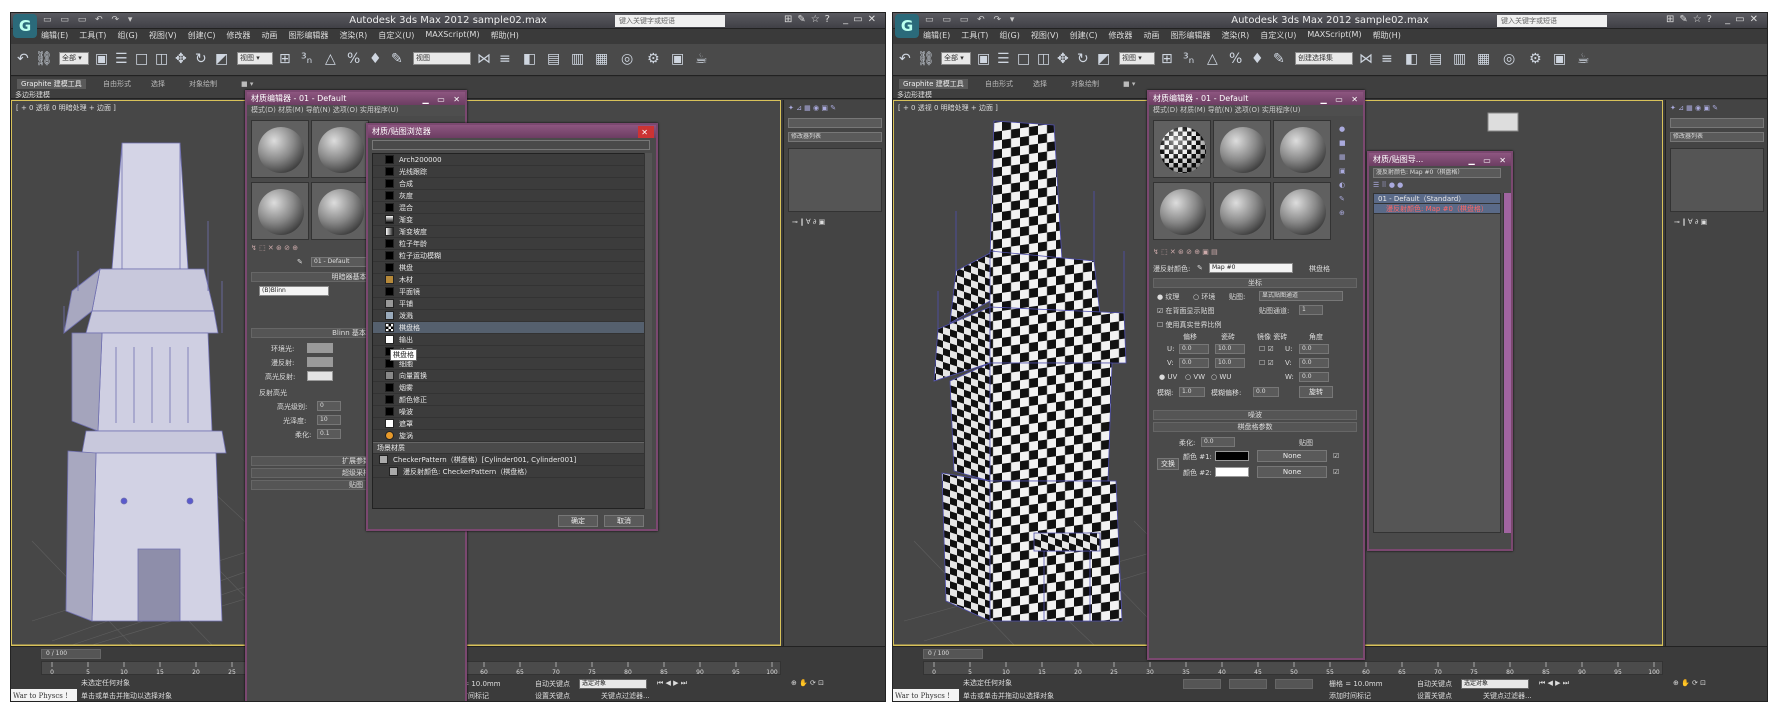 Image resolution: width=1774 pixels, height=711 pixels. What do you see at coordinates (397, 59) in the screenshot?
I see `edit-named-sel-icon: ✎` at bounding box center [397, 59].